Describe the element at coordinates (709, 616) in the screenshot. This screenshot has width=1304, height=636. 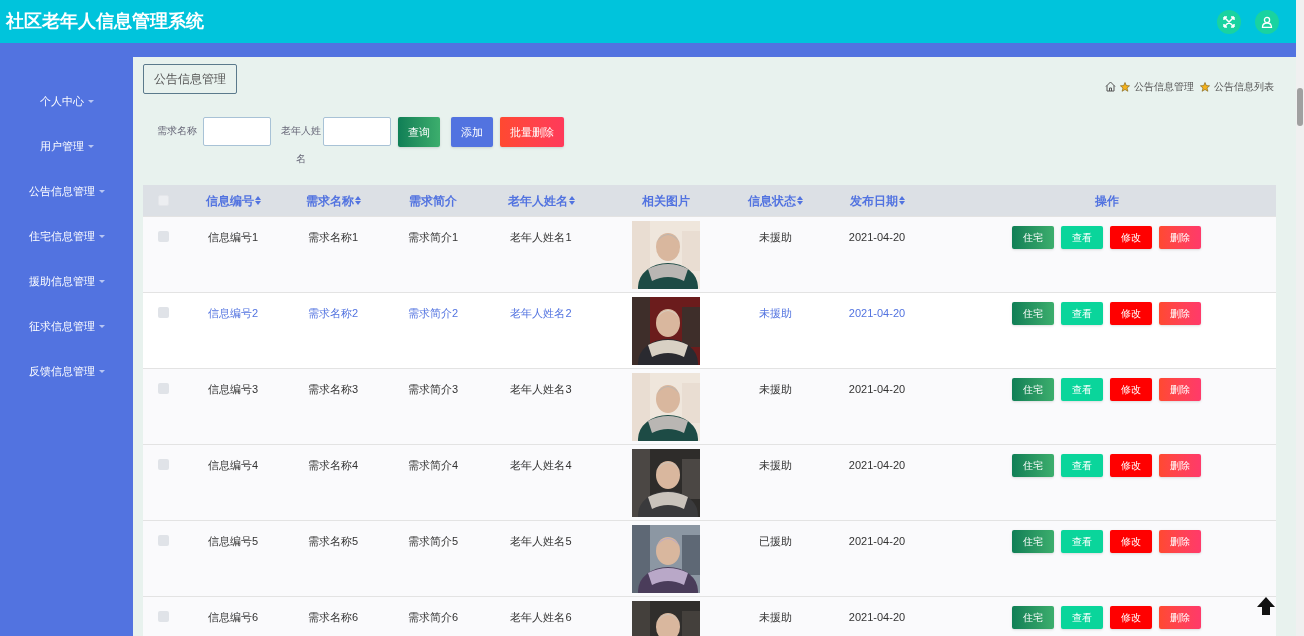
I see `table-row: 信息编号6 需求名称6 需求简介6 老年人姓名6 未援助 2021-04-20 住宅 查看 修改 删除` at that location.